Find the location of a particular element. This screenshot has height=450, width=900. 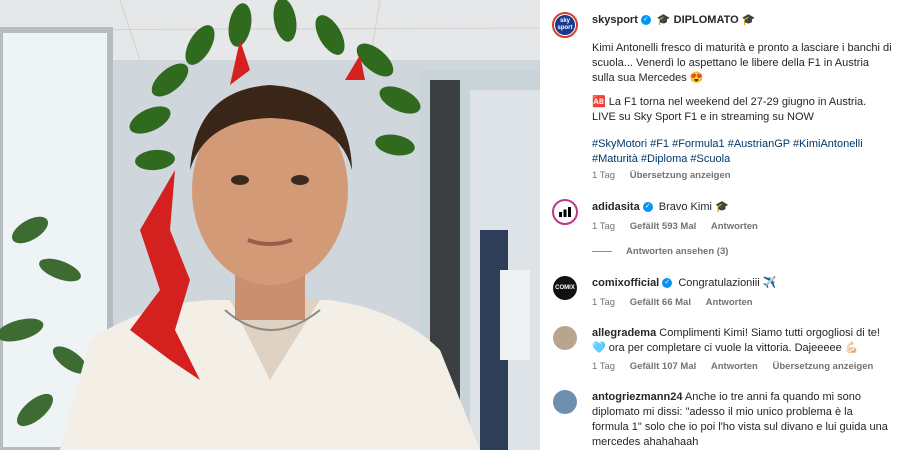

caption-meta: 1 Tag Übersetzung anzeigen is located at coordinates (667, 175).